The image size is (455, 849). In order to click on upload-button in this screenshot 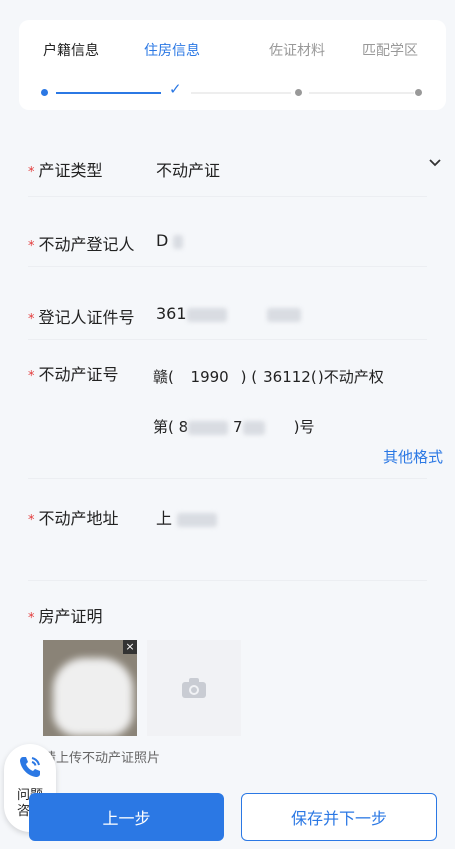, I will do `click(194, 688)`.